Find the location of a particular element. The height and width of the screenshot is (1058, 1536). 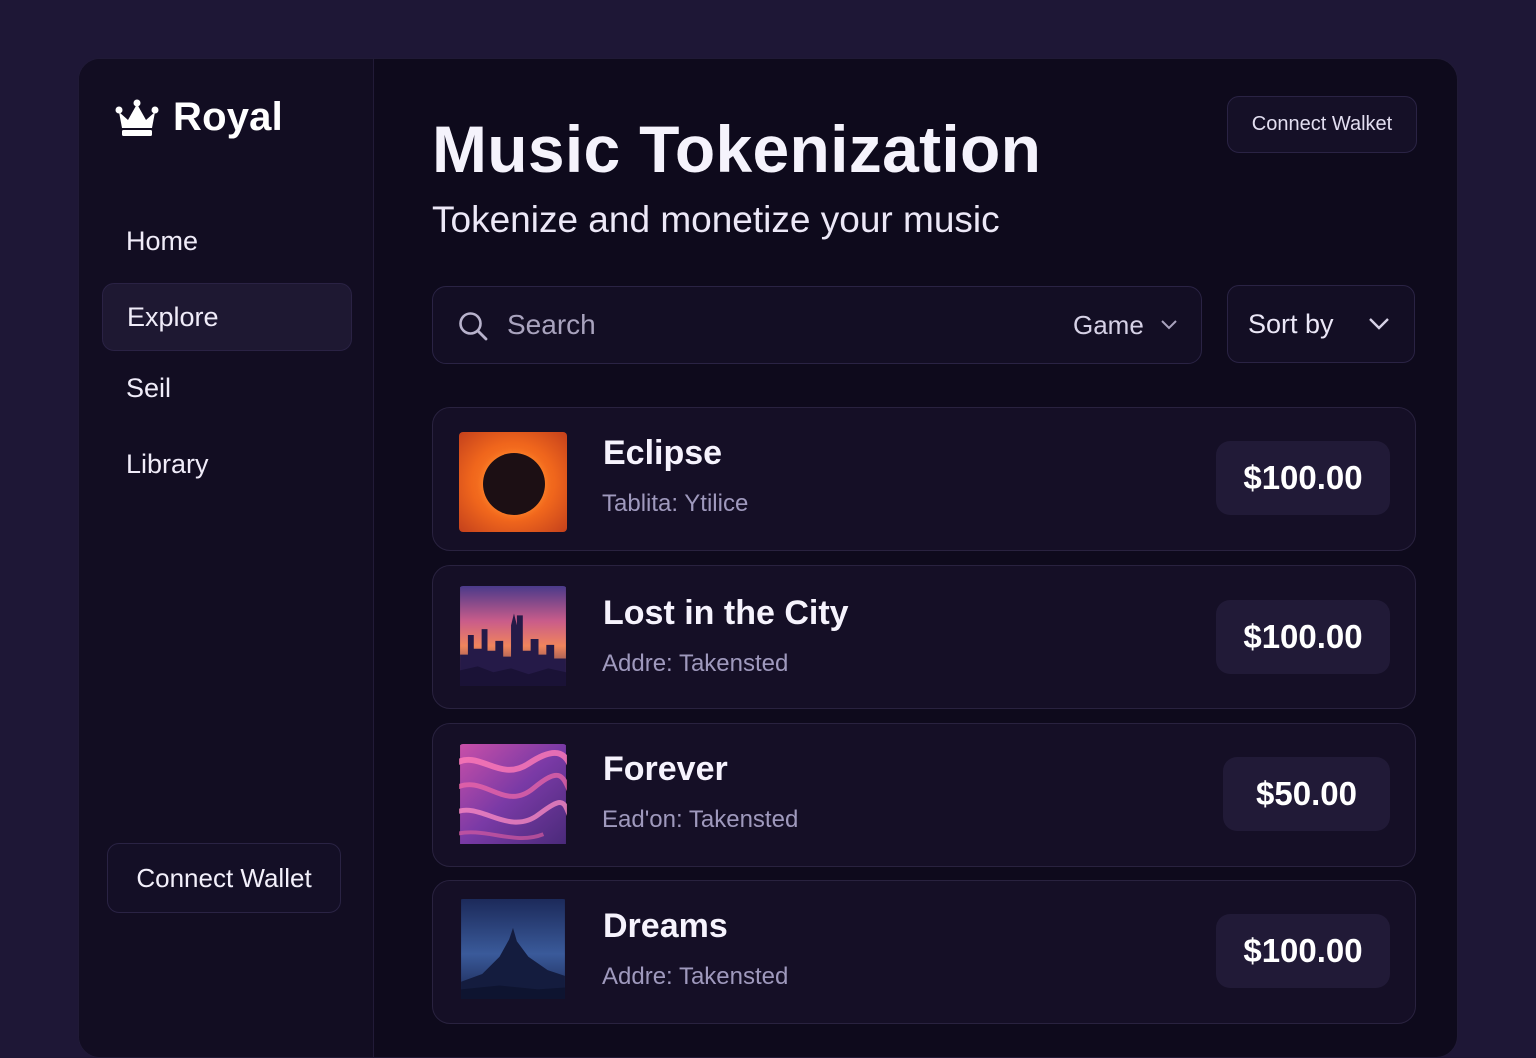

brand-name: Royal is located at coordinates (228, 117).